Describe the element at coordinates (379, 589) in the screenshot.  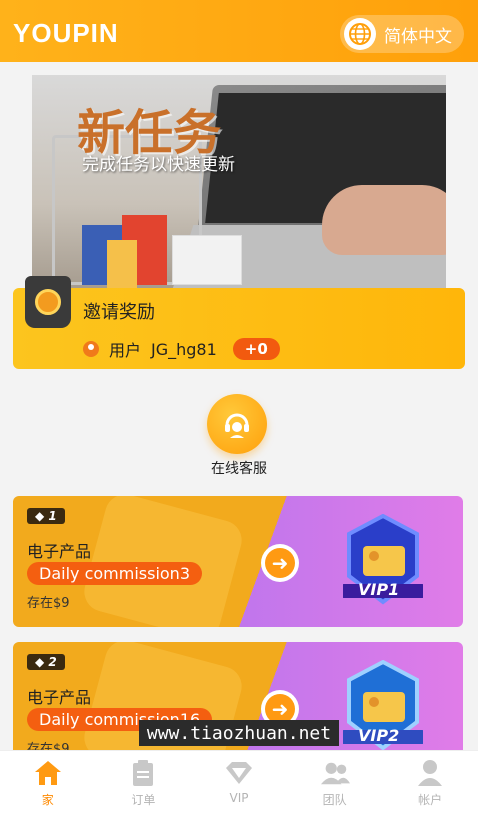
I see `vip-label: VIP1` at that location.